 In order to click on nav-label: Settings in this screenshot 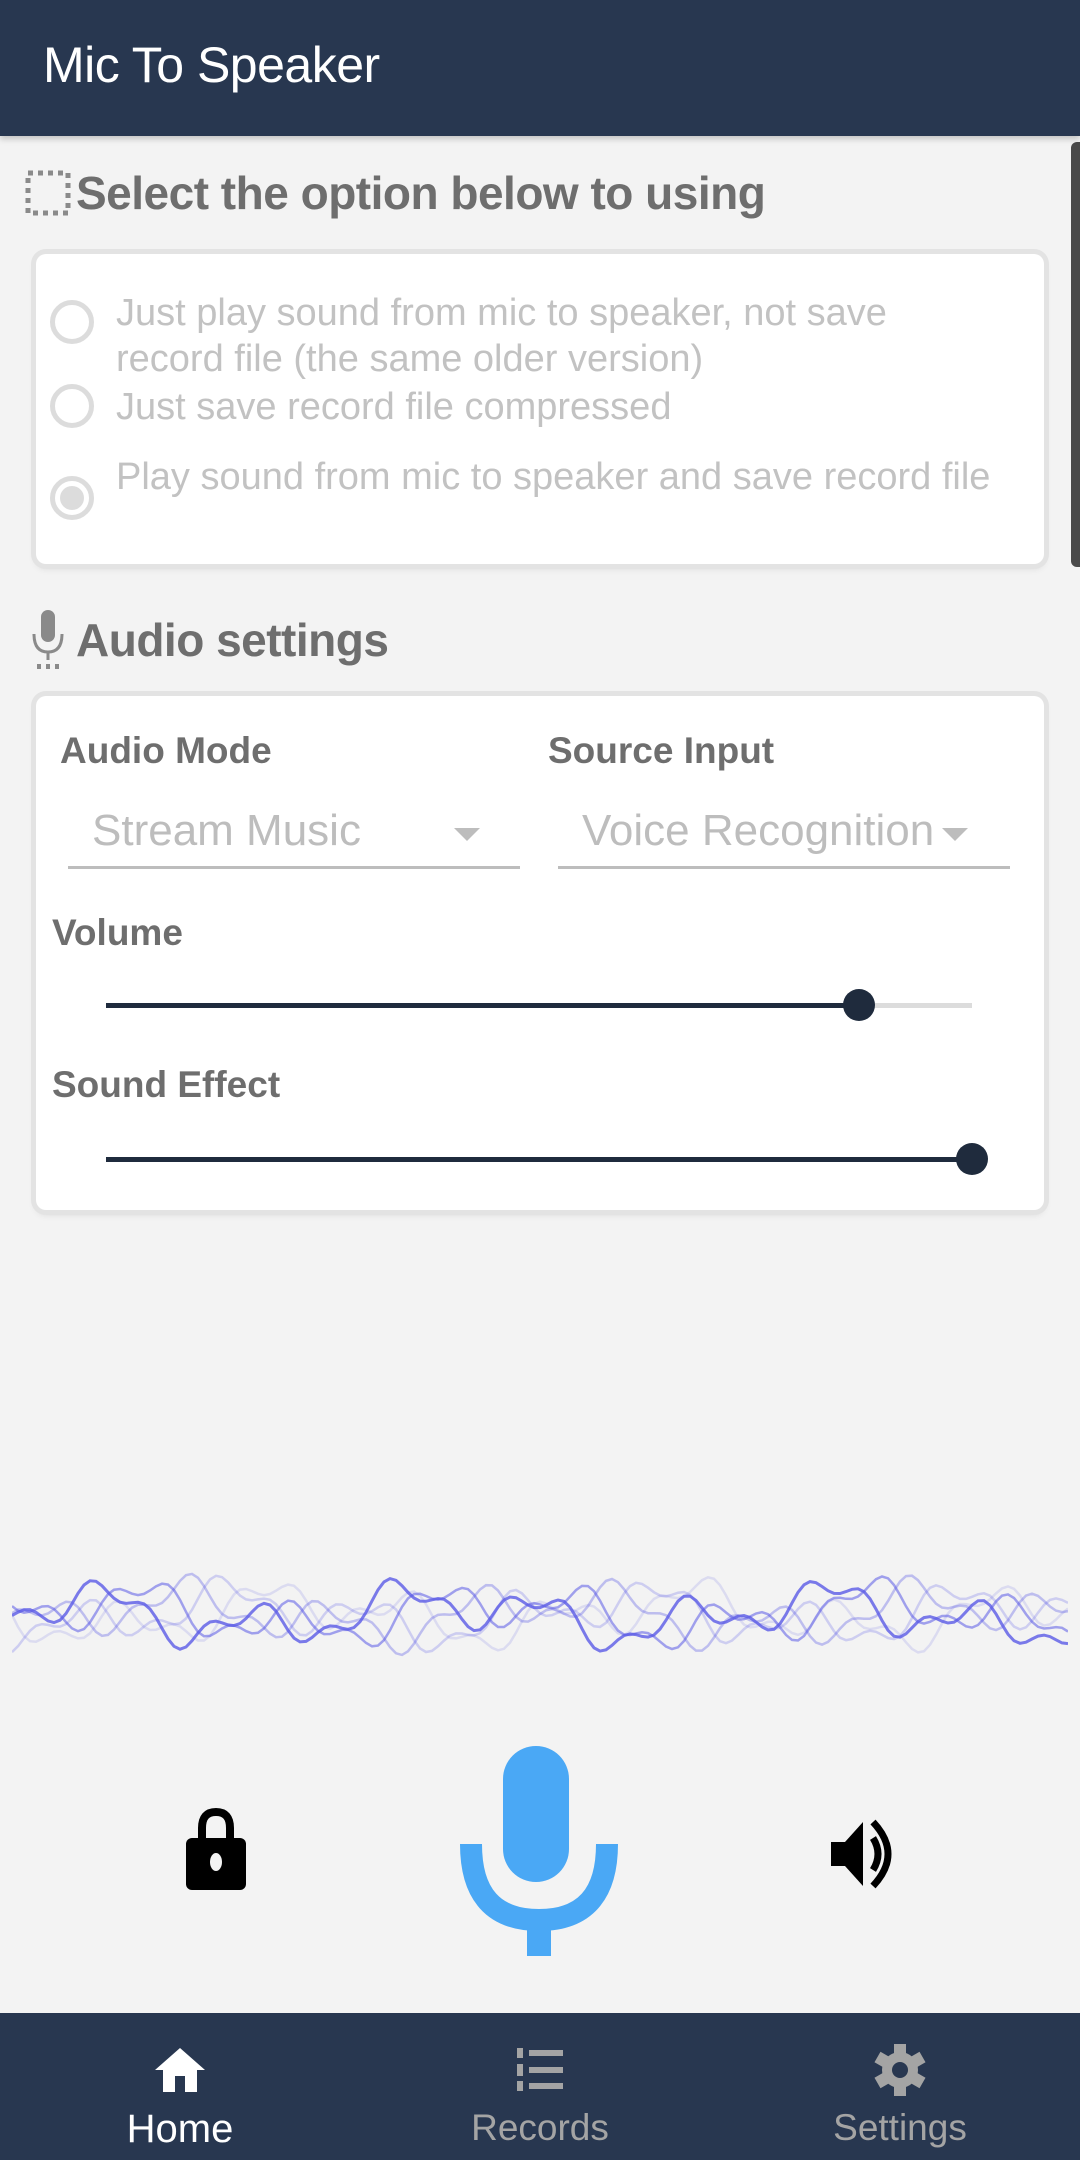, I will do `click(900, 2127)`.